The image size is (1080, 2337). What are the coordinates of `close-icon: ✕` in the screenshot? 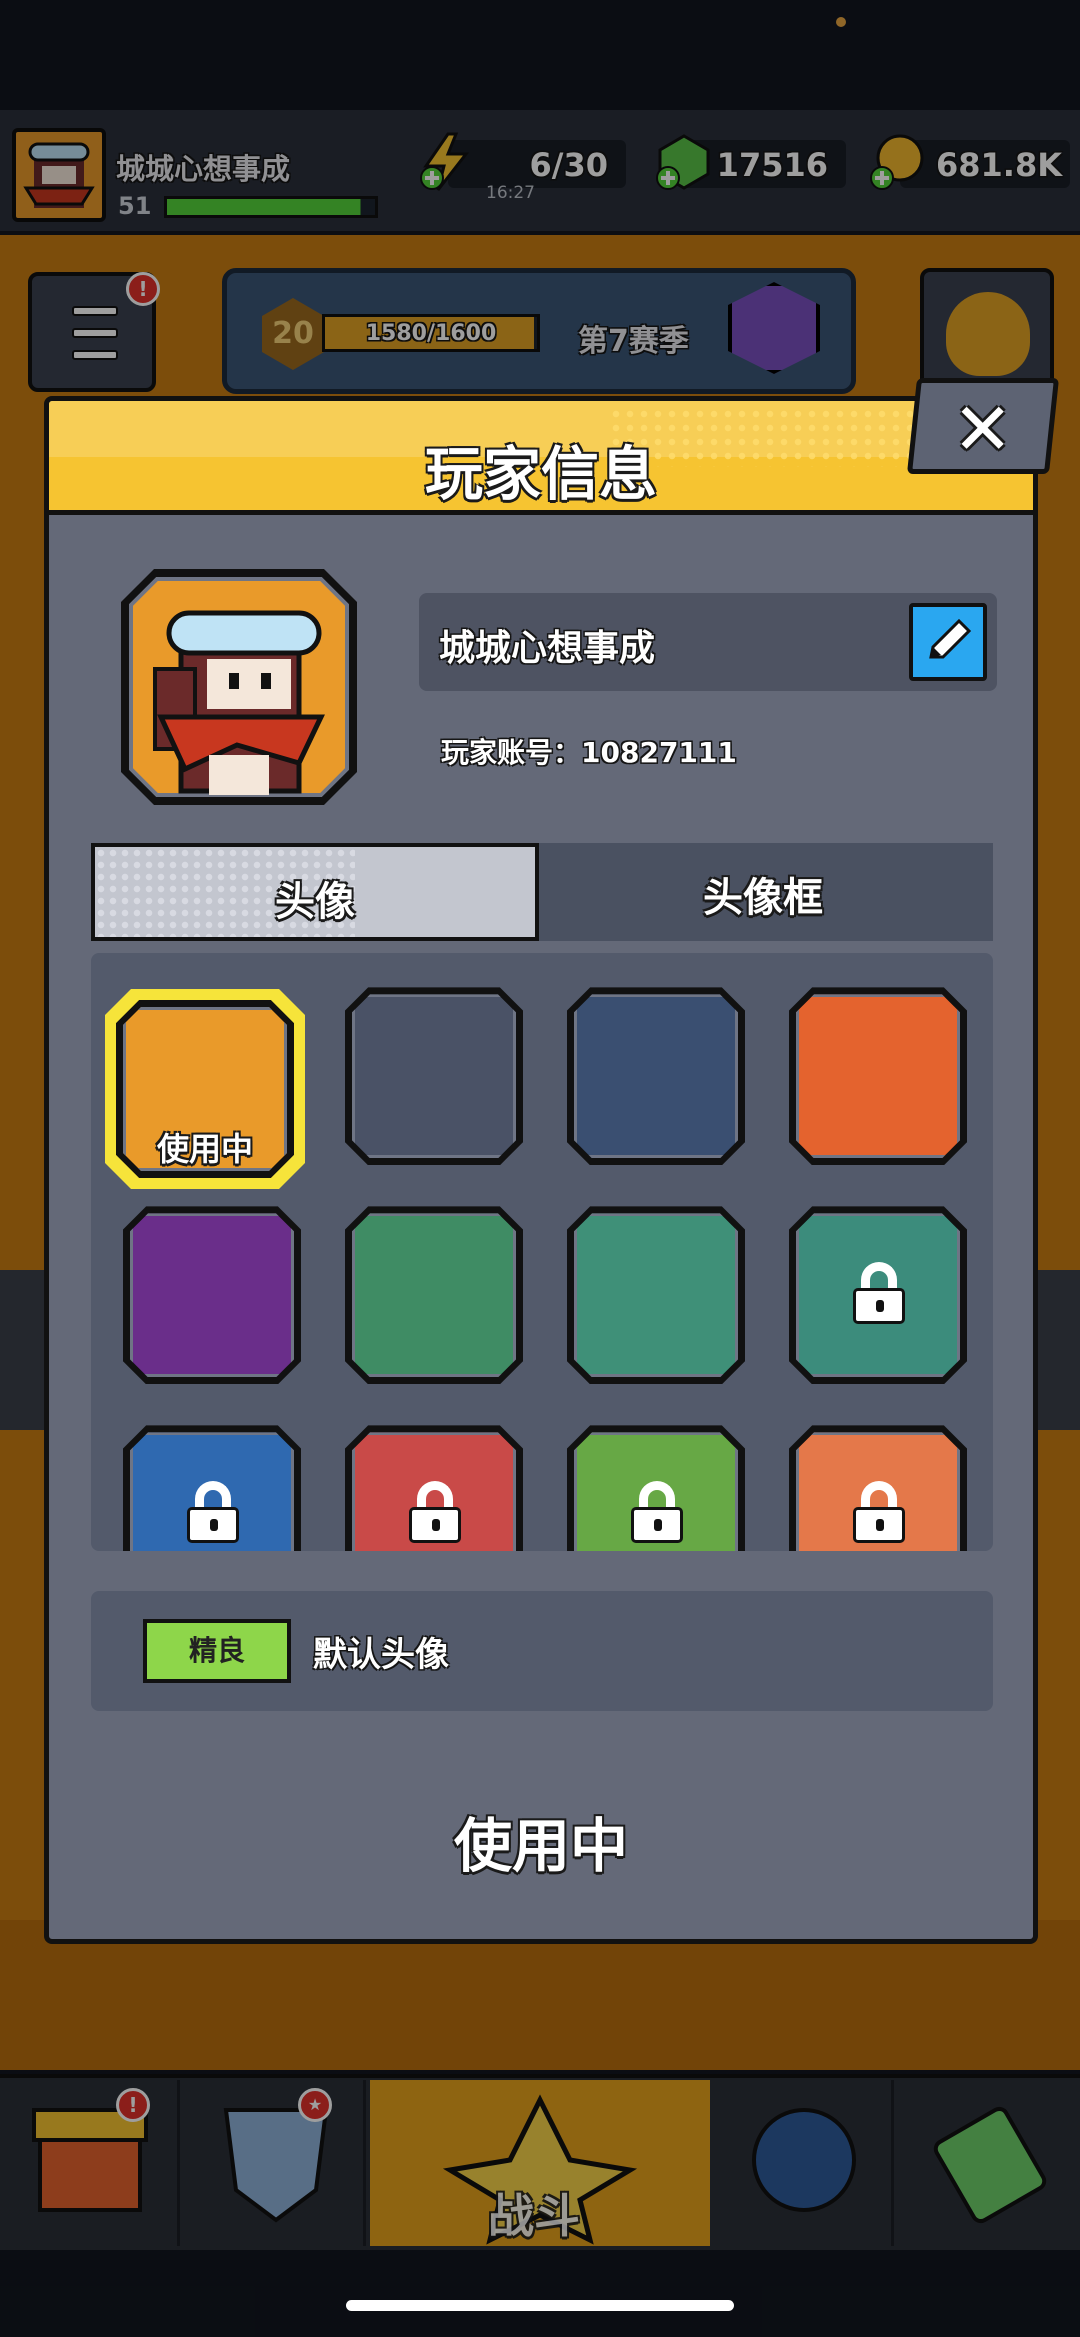 It's located at (982, 429).